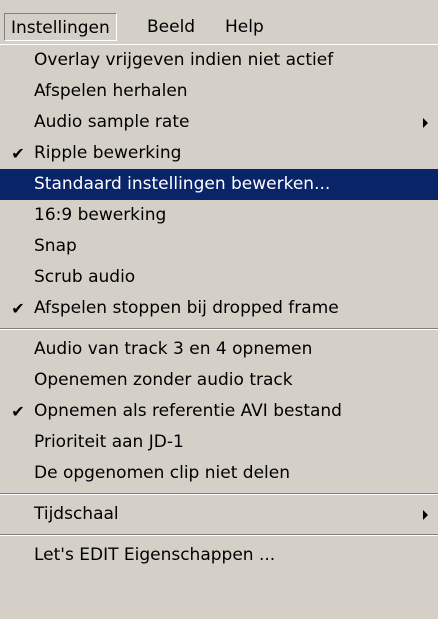  I want to click on menu-item-label: Ripple bewerking, so click(108, 153).